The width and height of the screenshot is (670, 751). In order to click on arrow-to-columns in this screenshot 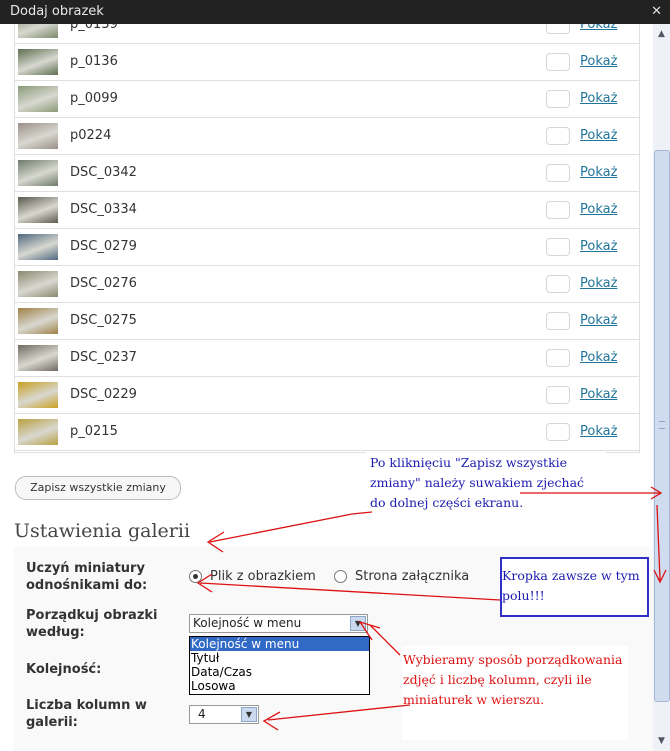, I will do `click(336, 717)`.